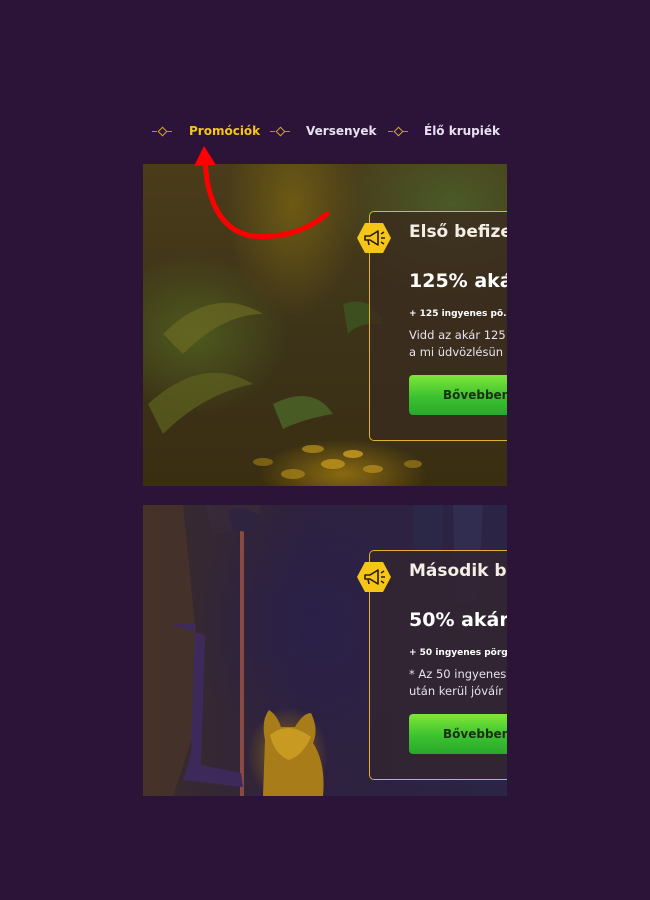 The height and width of the screenshot is (900, 650). Describe the element at coordinates (341, 131) in the screenshot. I see `nav-item-tournaments: Versenyek` at that location.